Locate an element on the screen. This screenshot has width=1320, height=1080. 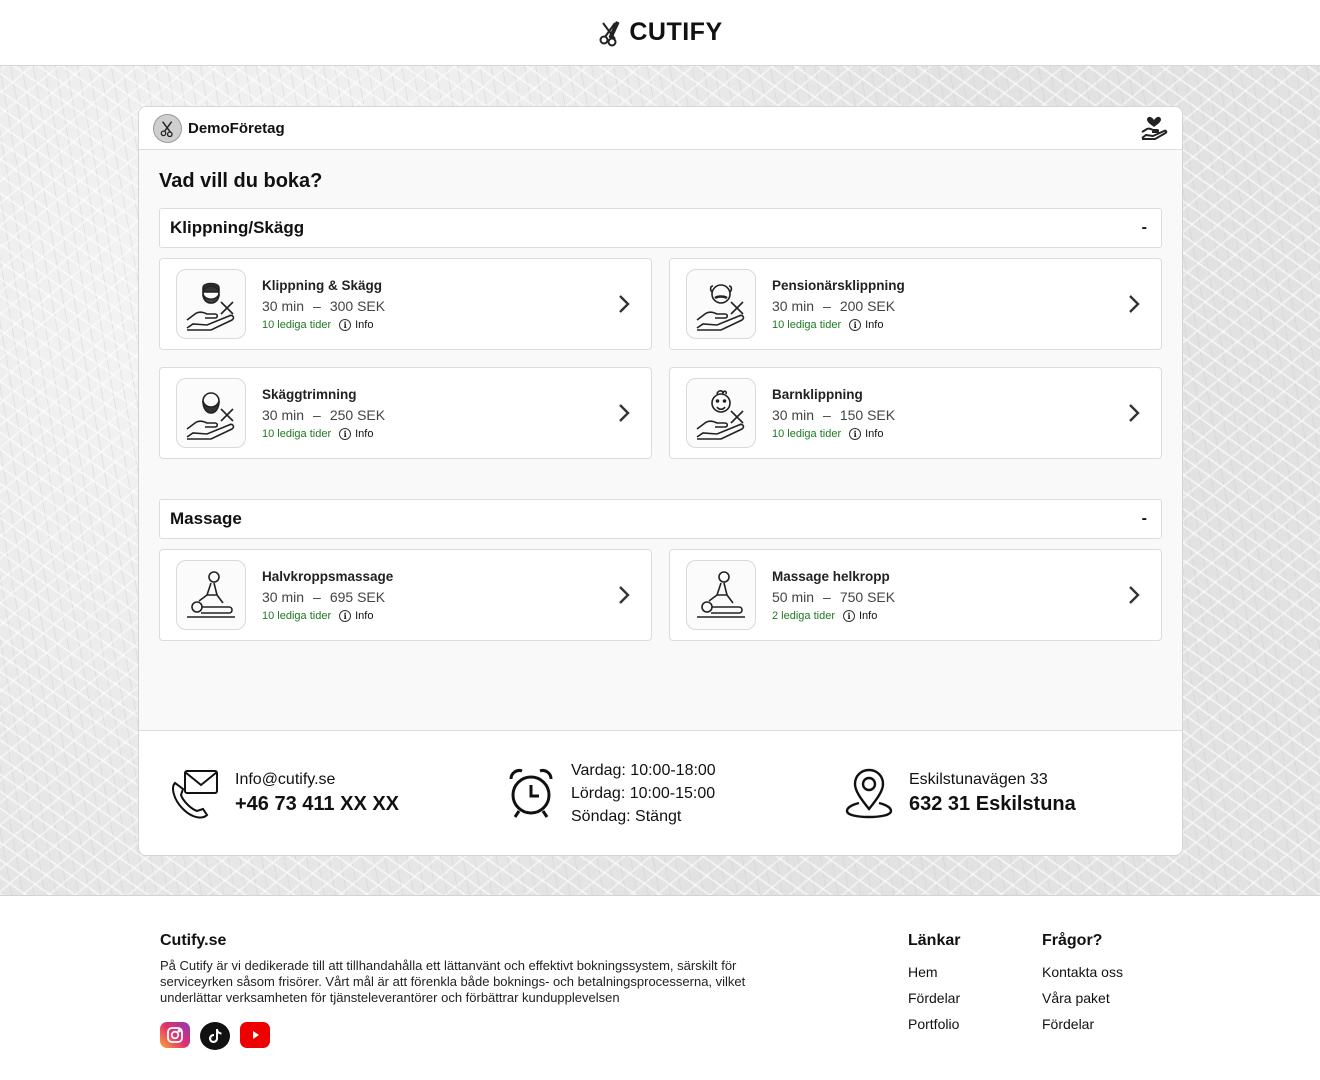
scissors-comb-icon is located at coordinates (609, 33).